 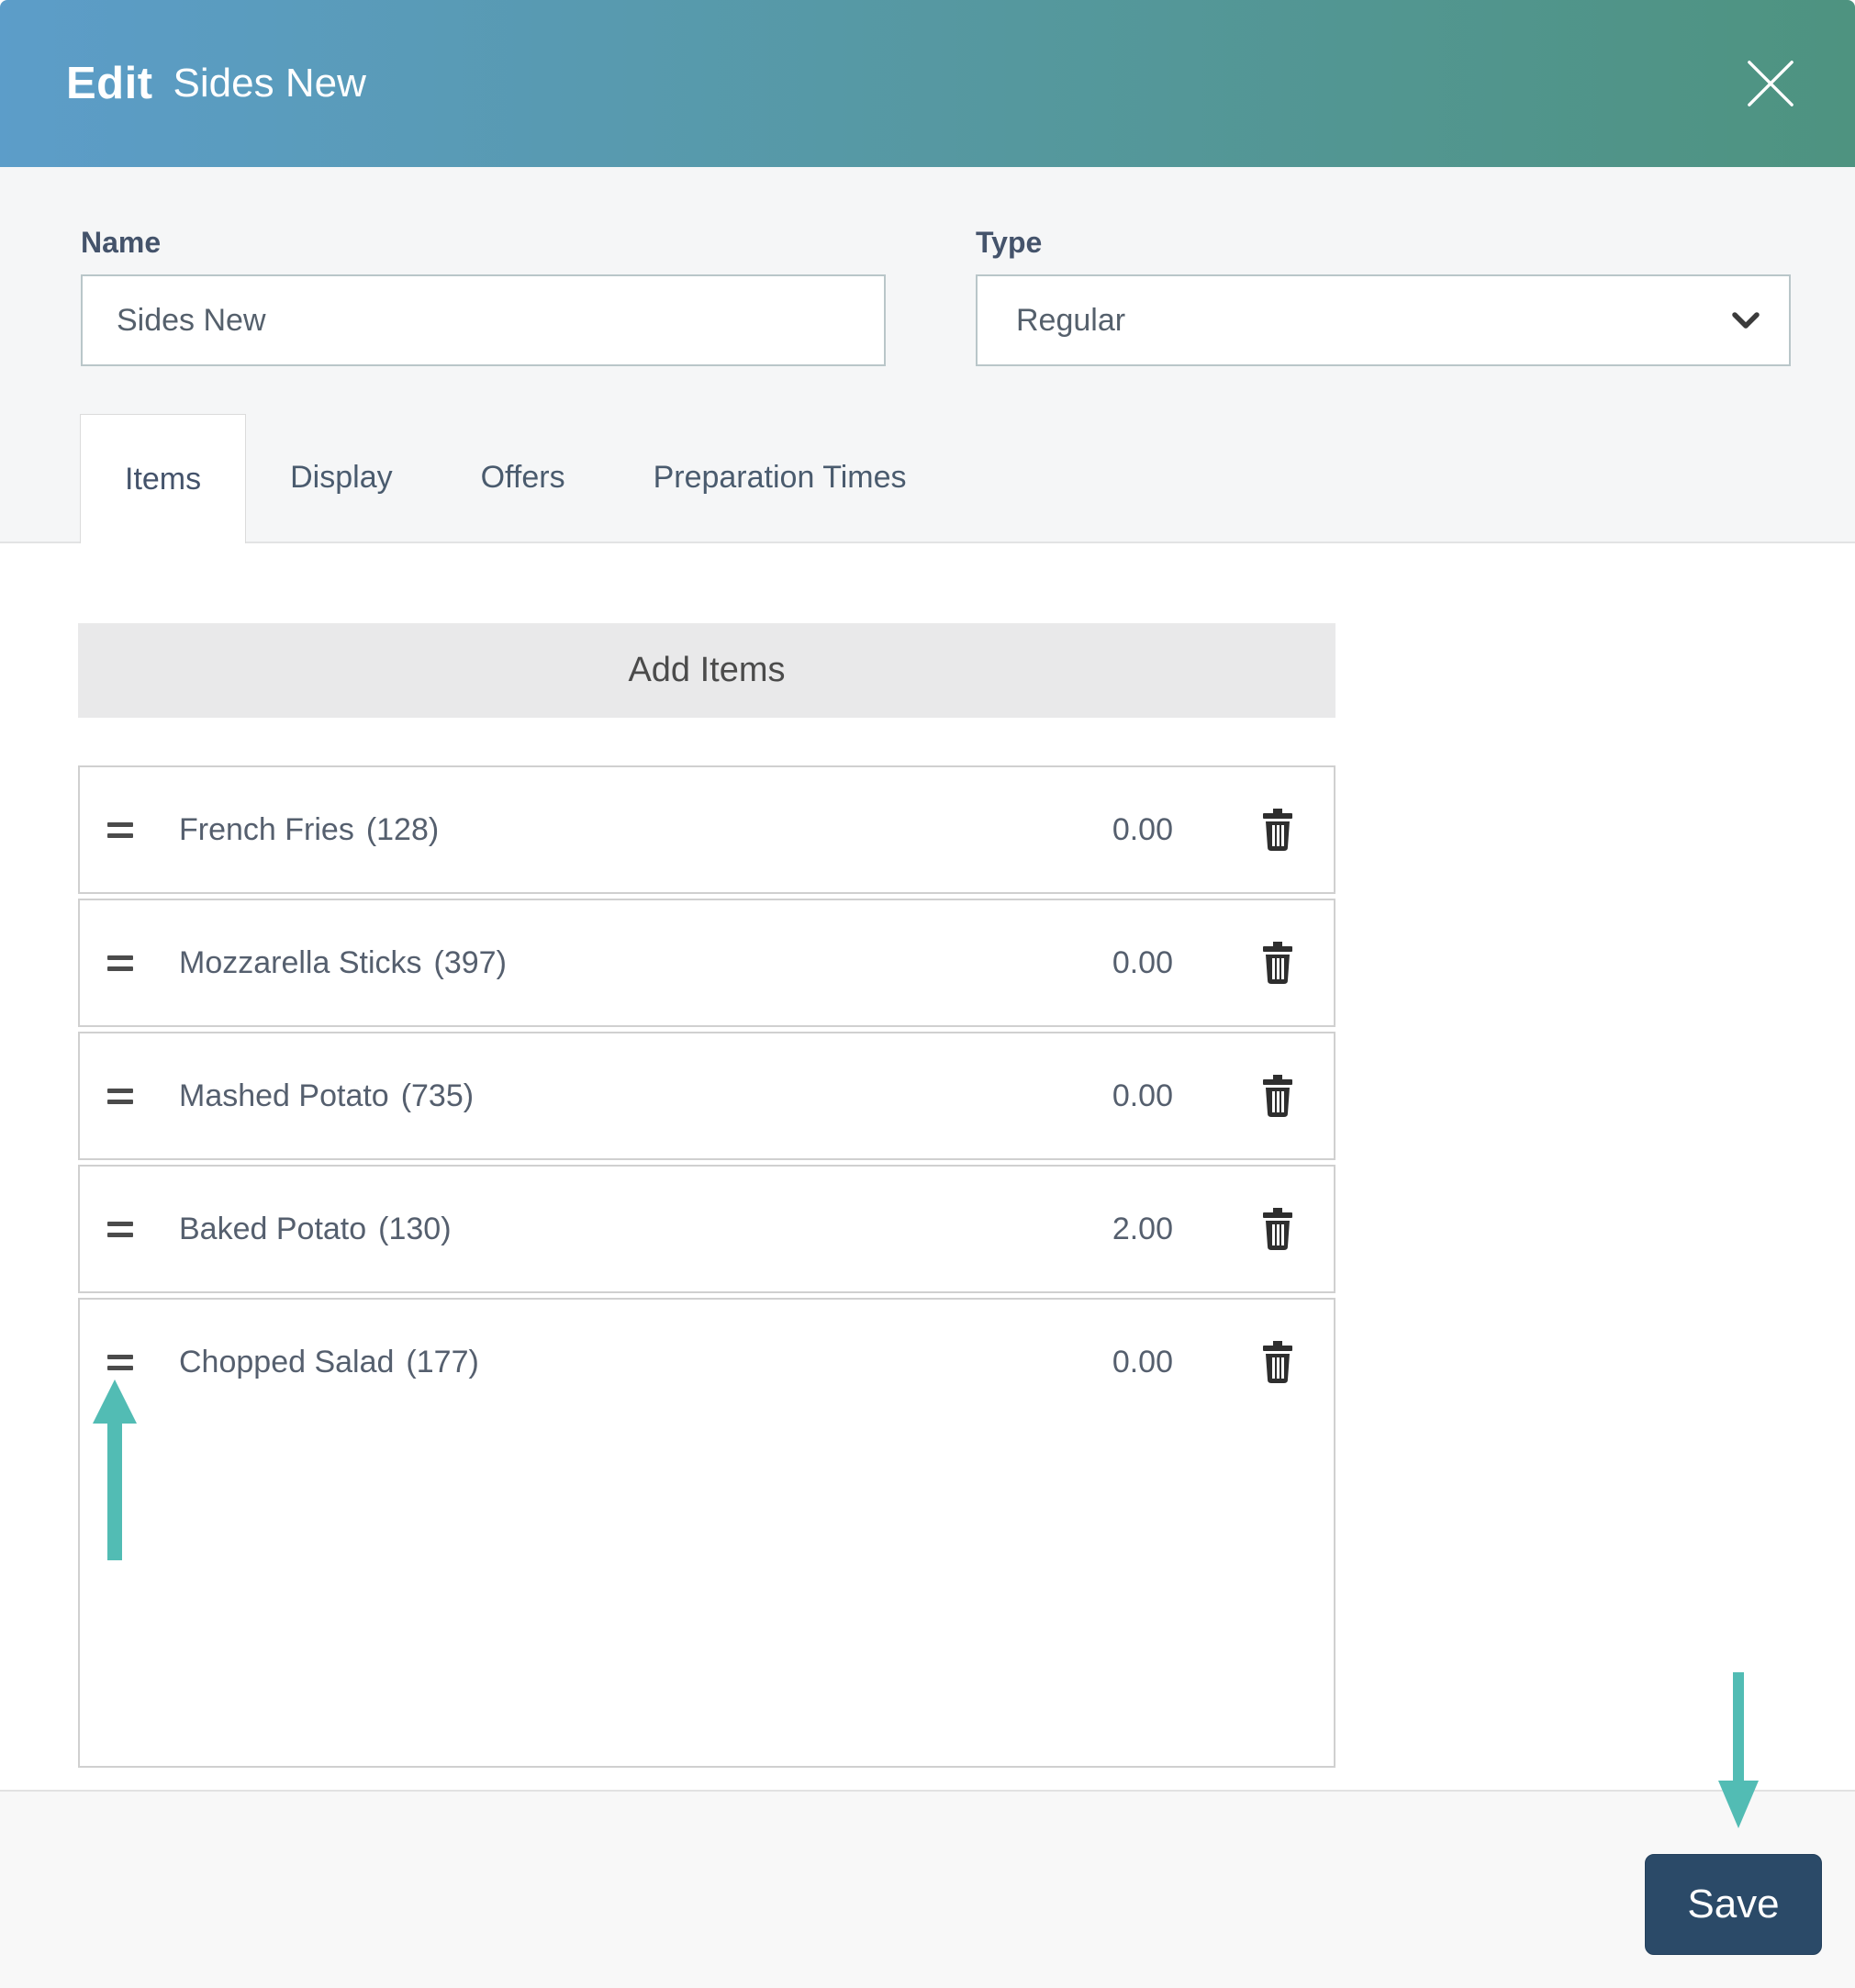 I want to click on tab-preparation-times: Preparation Times, so click(x=780, y=478).